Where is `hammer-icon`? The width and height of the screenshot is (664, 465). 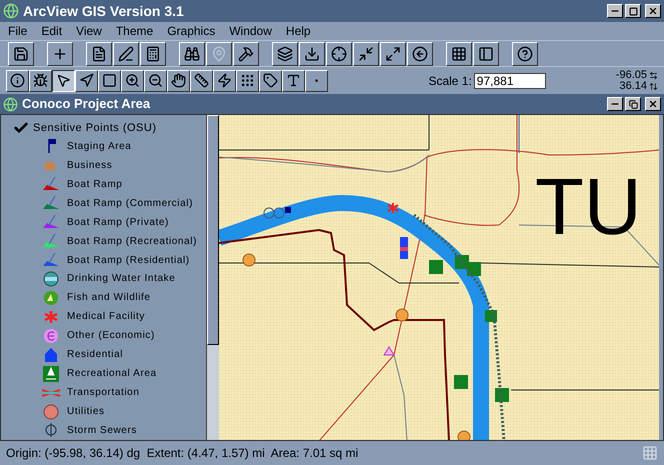 hammer-icon is located at coordinates (246, 54).